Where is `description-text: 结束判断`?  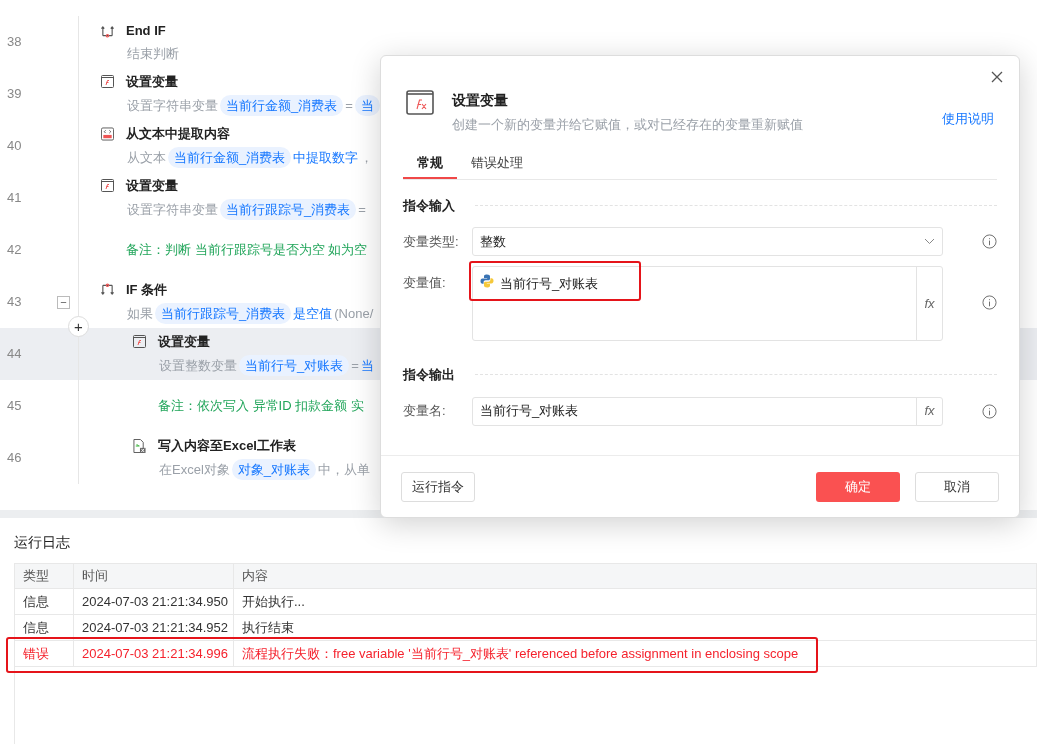
description-text: 结束判断 is located at coordinates (153, 53).